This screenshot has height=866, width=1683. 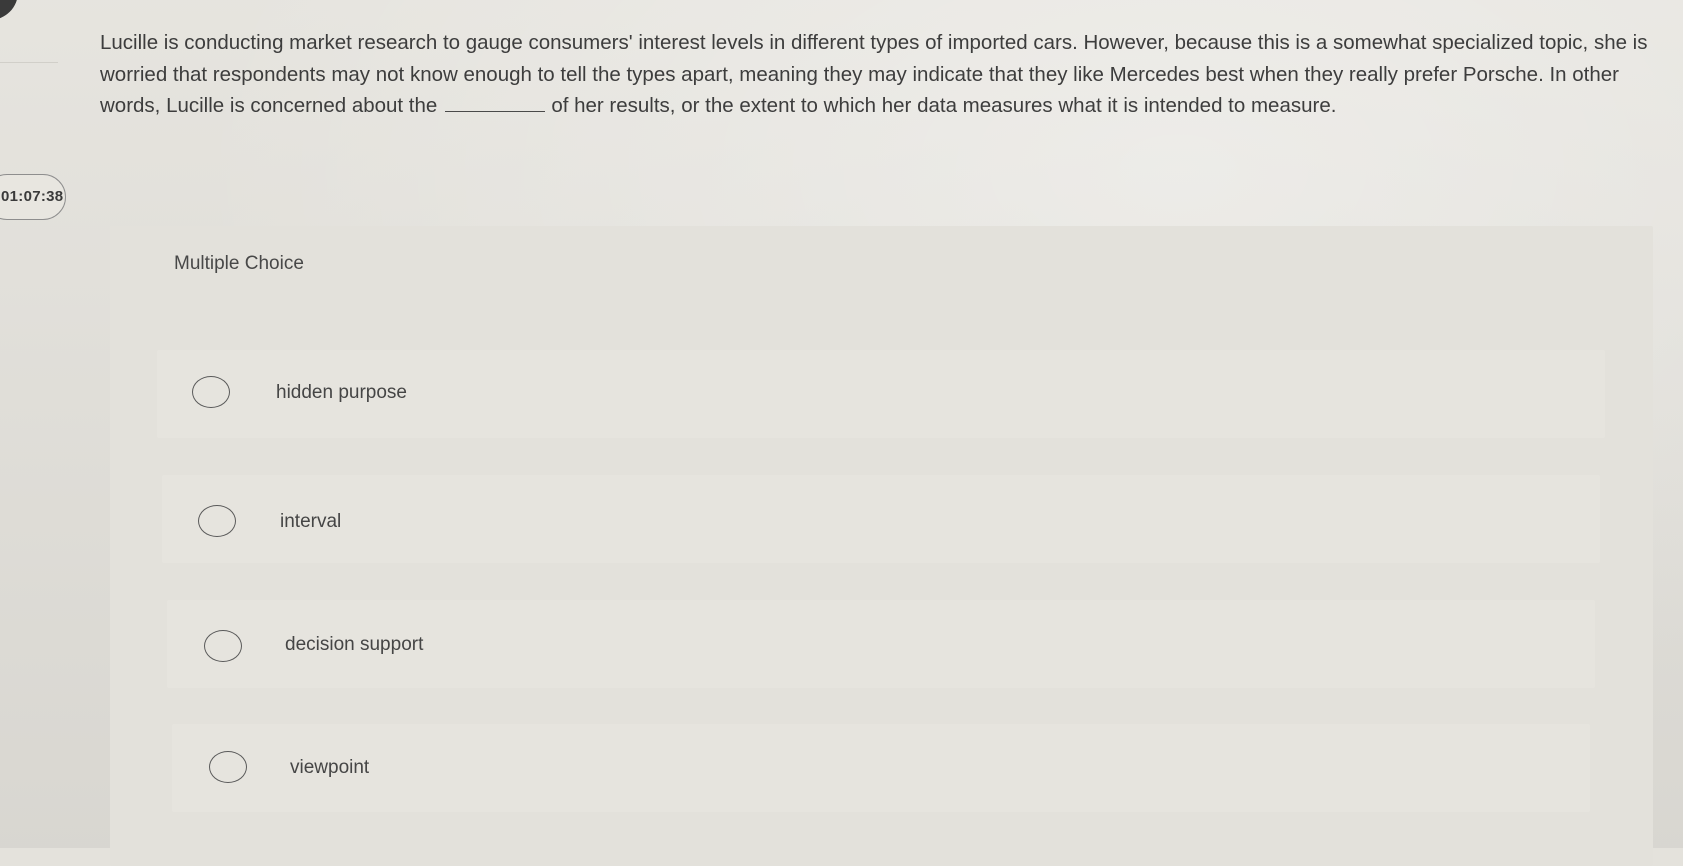 What do you see at coordinates (29, 62) in the screenshot?
I see `left-divider` at bounding box center [29, 62].